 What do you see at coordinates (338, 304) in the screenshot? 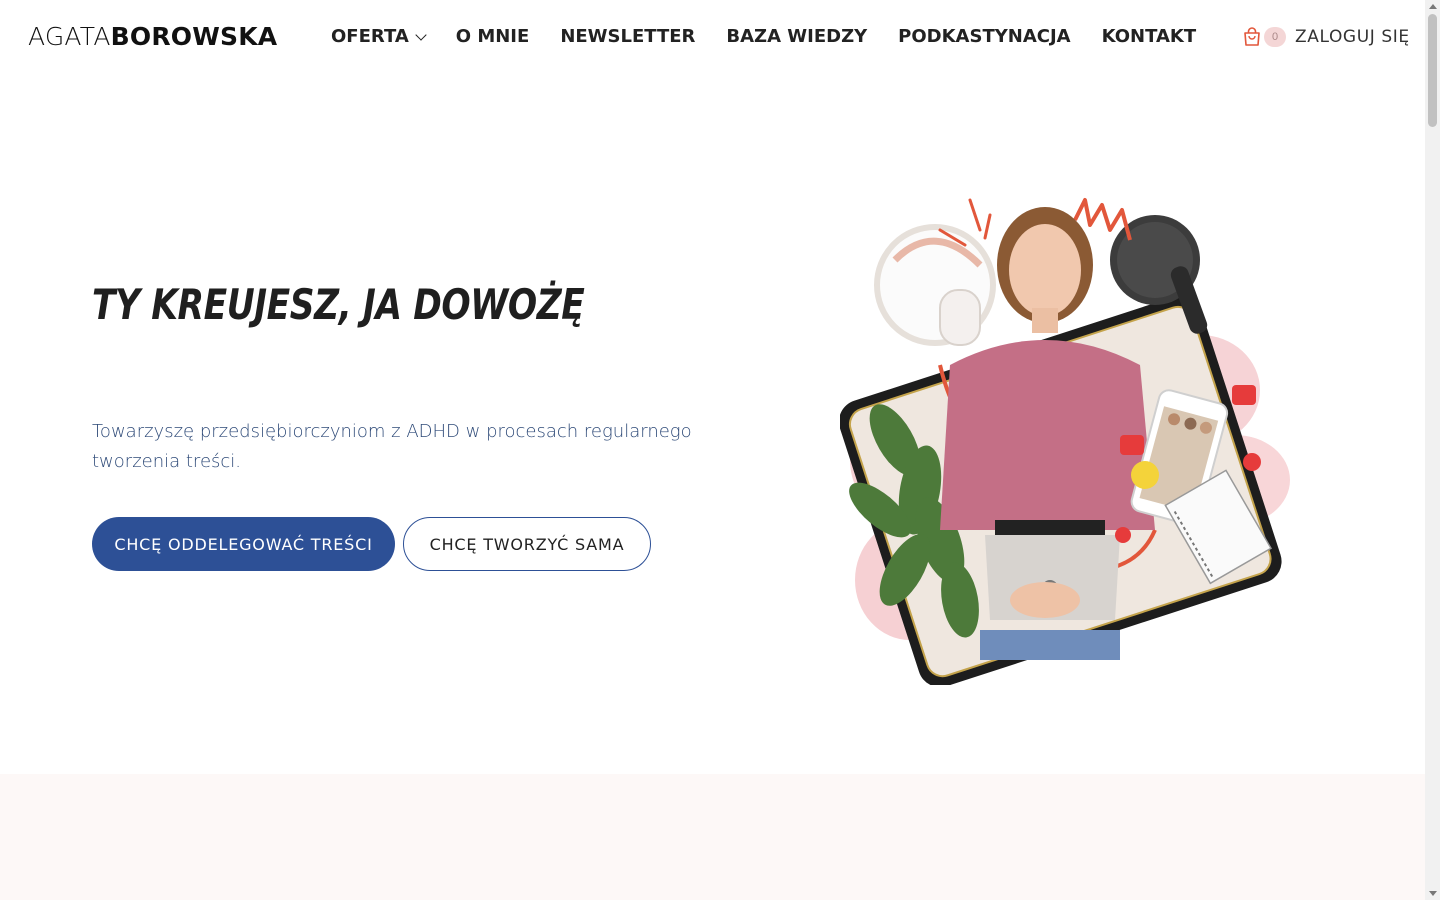
I see `hero-title: TY KREUJESZ, JA DOWOŻĘ` at bounding box center [338, 304].